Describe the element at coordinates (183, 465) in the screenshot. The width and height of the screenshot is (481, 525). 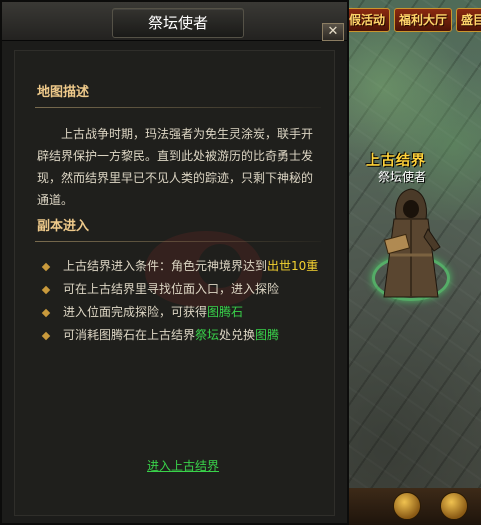
I see `enter-ancient-barrier-link: 进入上古结界` at that location.